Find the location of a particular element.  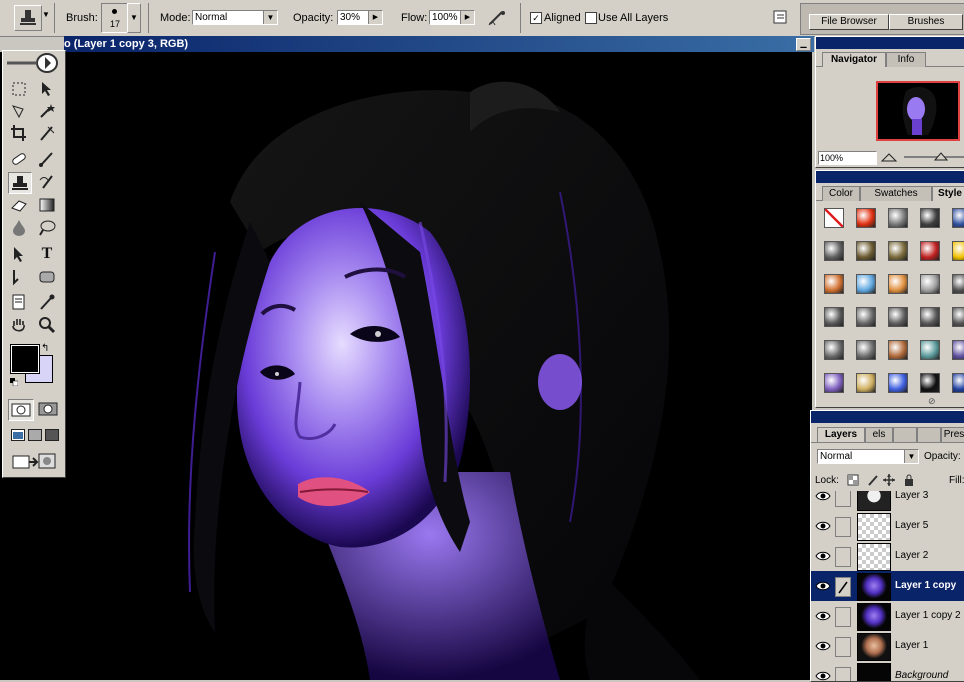

layers-titlebar is located at coordinates (887, 417).